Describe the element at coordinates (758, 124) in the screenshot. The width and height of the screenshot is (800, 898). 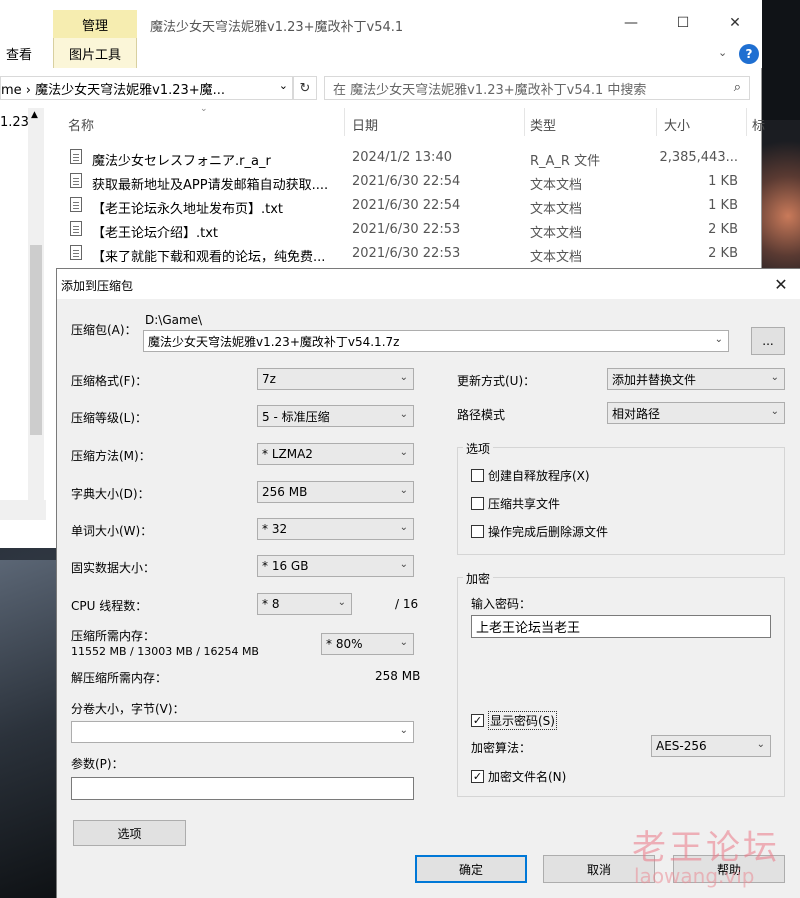
I see `column-header-extra: 标` at that location.